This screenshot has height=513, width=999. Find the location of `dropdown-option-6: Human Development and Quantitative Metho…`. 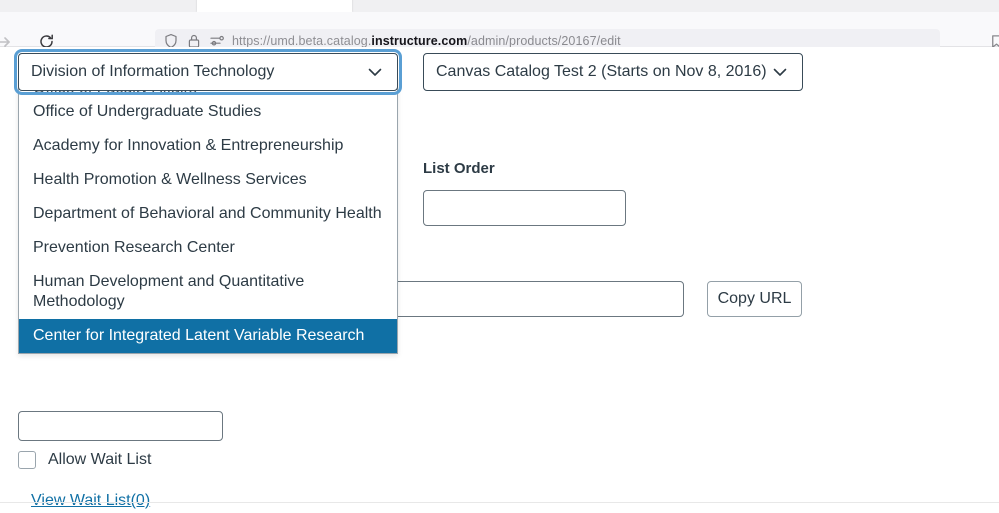

dropdown-option-6: Human Development and Quantitative Metho… is located at coordinates (208, 292).